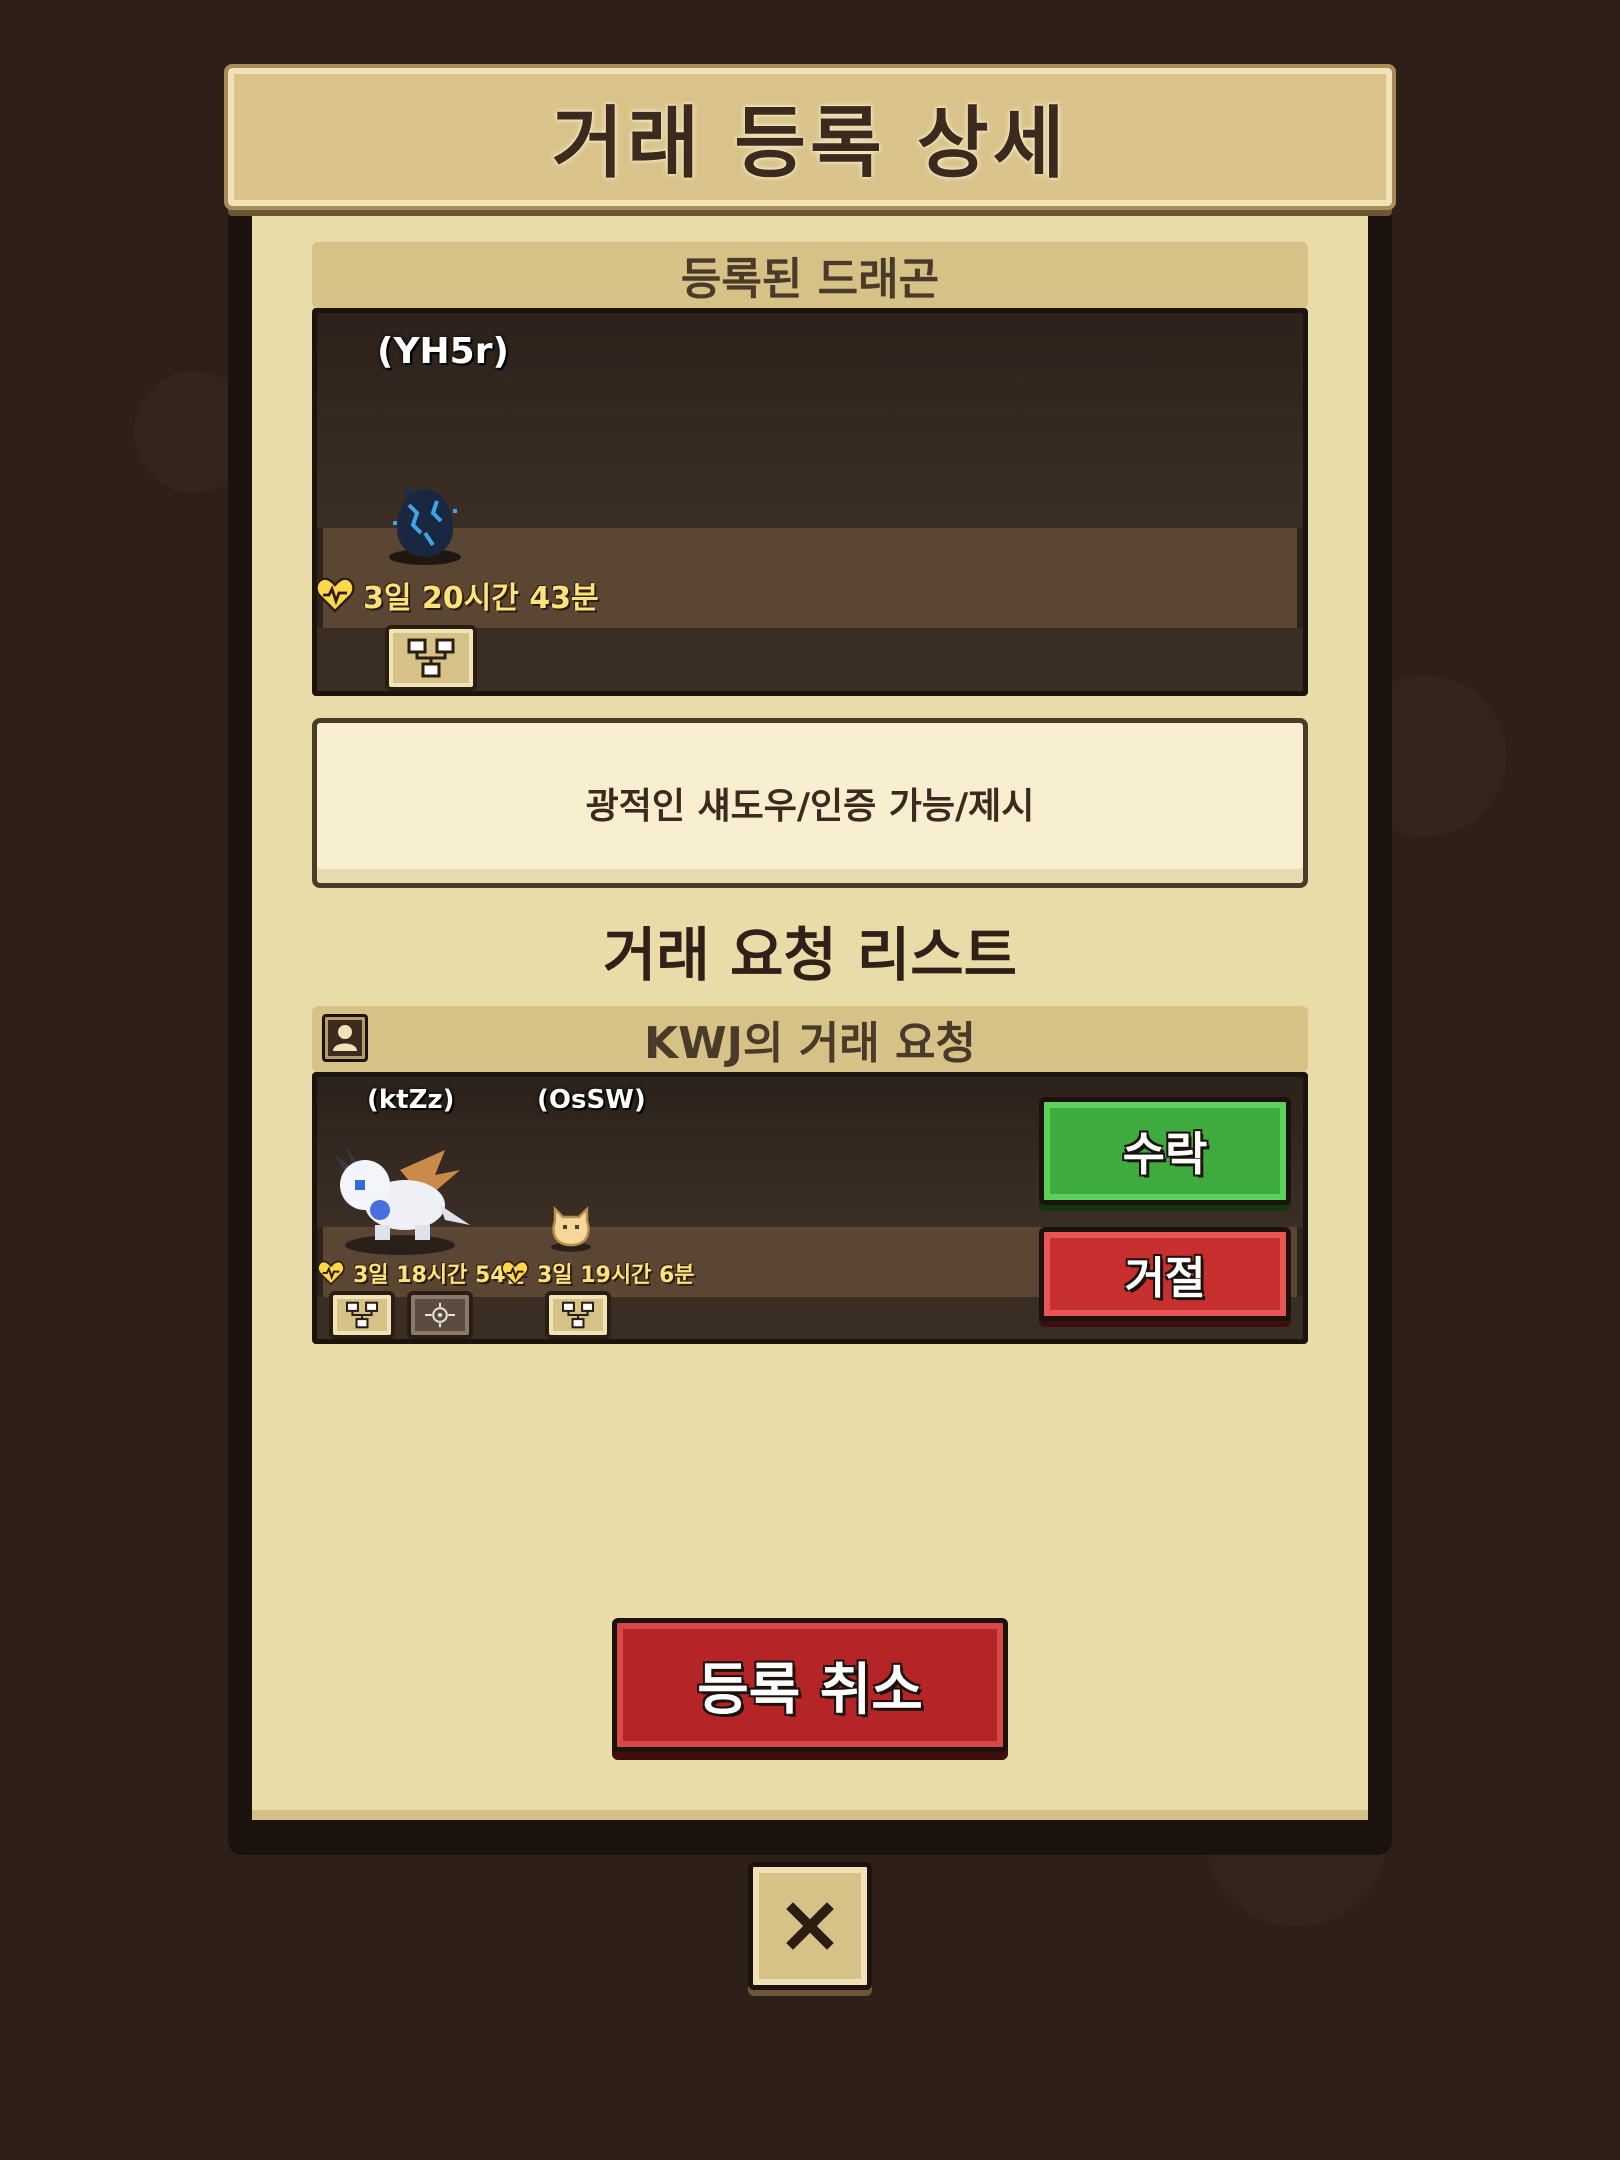 Image resolution: width=1620 pixels, height=2160 pixels. What do you see at coordinates (810, 502) in the screenshot?
I see `registered-dragon-card: (YH5r) 3일 20시간 43분` at bounding box center [810, 502].